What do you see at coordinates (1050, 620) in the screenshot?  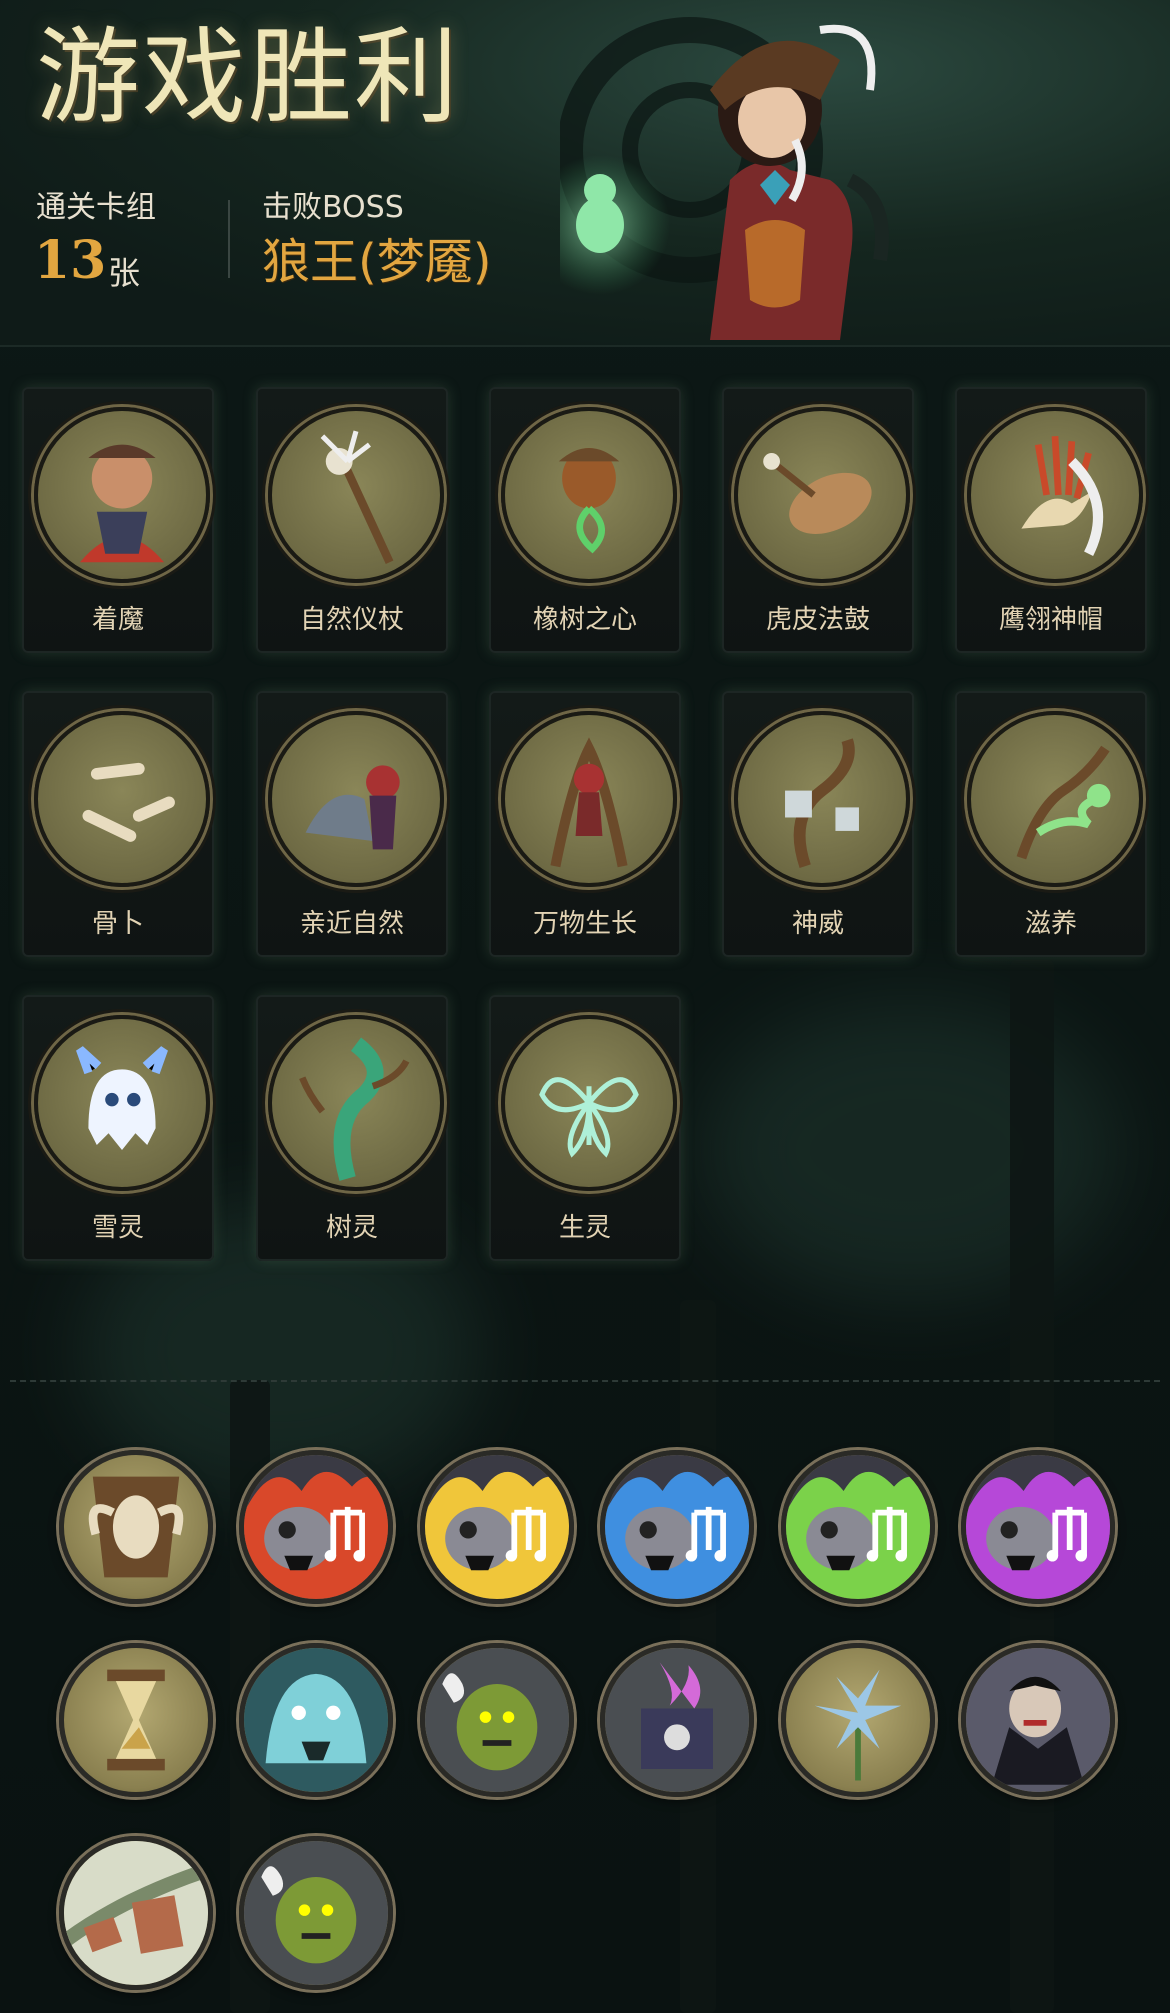 I see `card-label: 鹰翎神帽` at bounding box center [1050, 620].